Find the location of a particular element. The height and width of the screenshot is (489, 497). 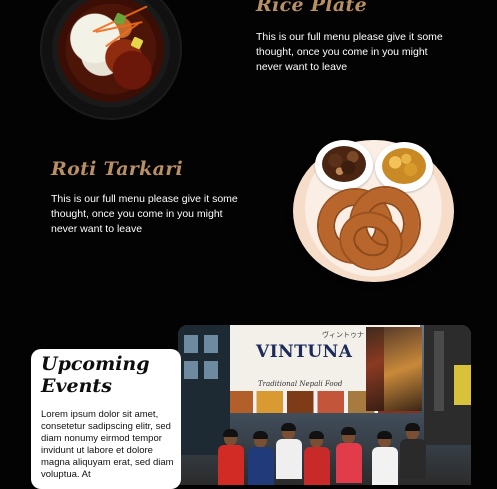

roti-tarkari-image is located at coordinates (373, 211).